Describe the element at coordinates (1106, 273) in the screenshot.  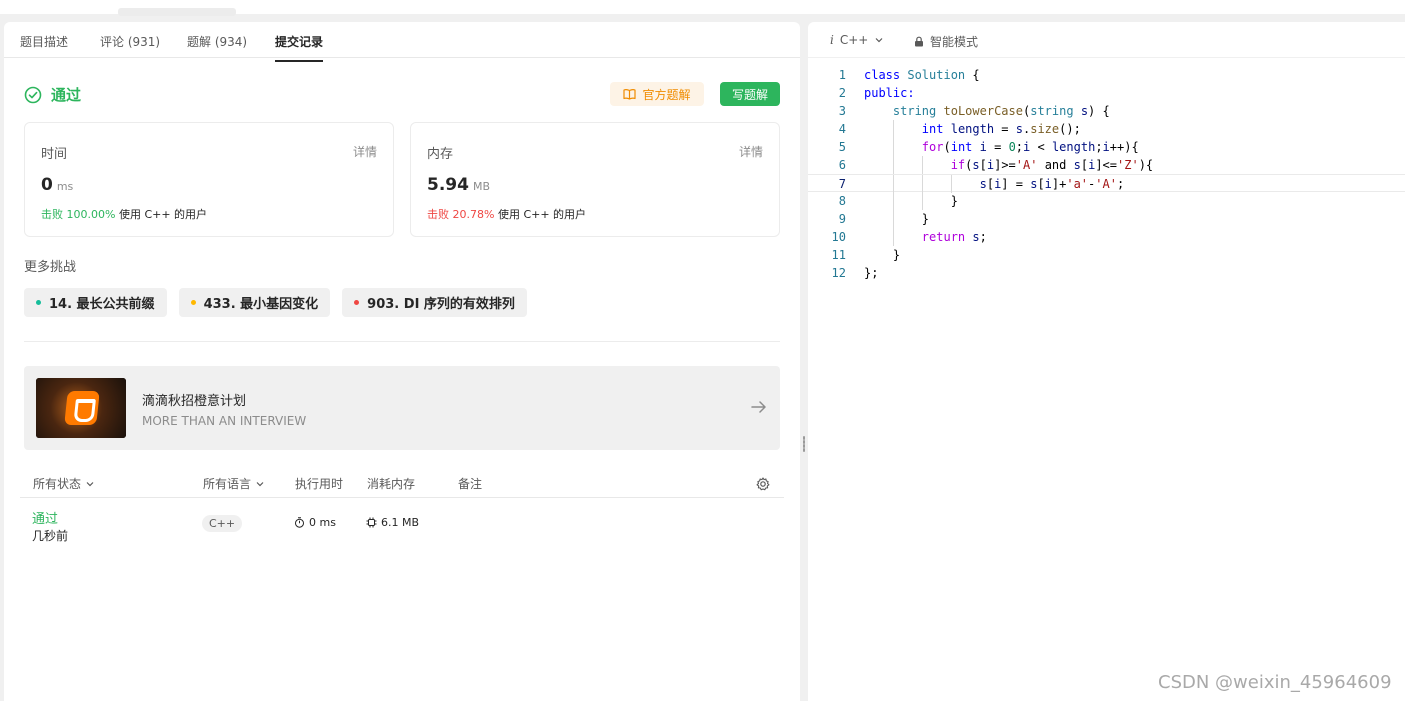
I see `code-line: 12};` at that location.